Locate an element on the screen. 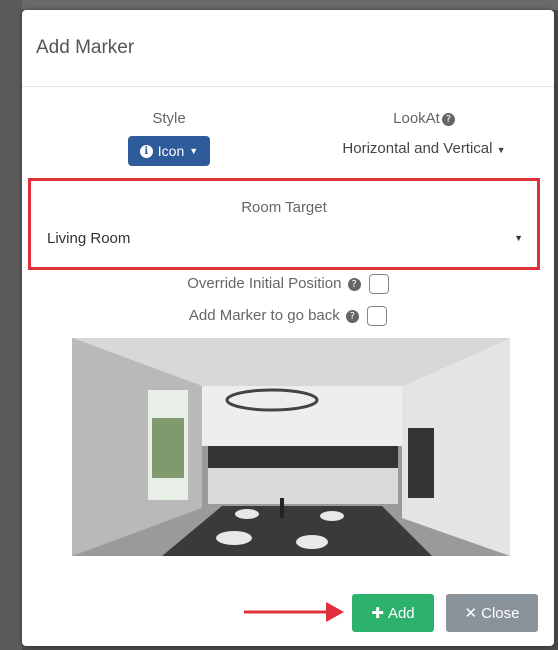  plus-icon: ✚ is located at coordinates (377, 613).